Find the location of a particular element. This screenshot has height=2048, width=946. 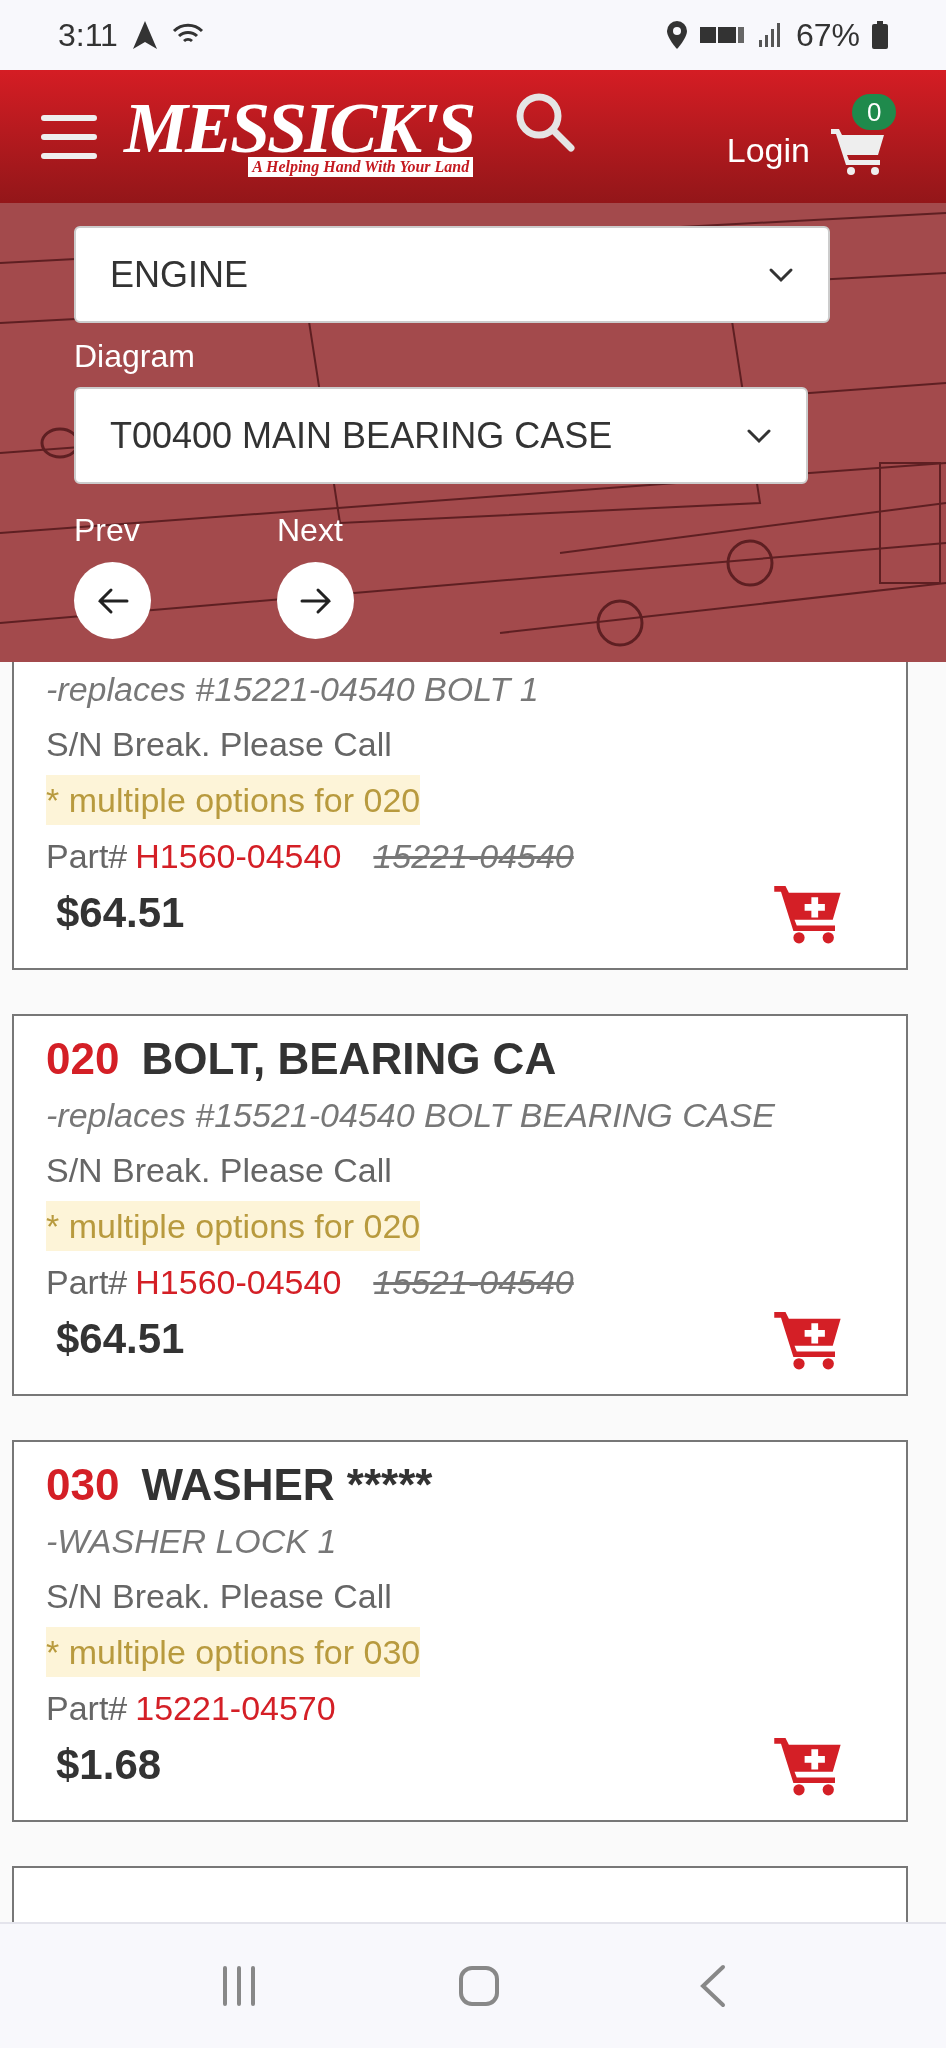

category-select: ENGINE is located at coordinates (452, 274).